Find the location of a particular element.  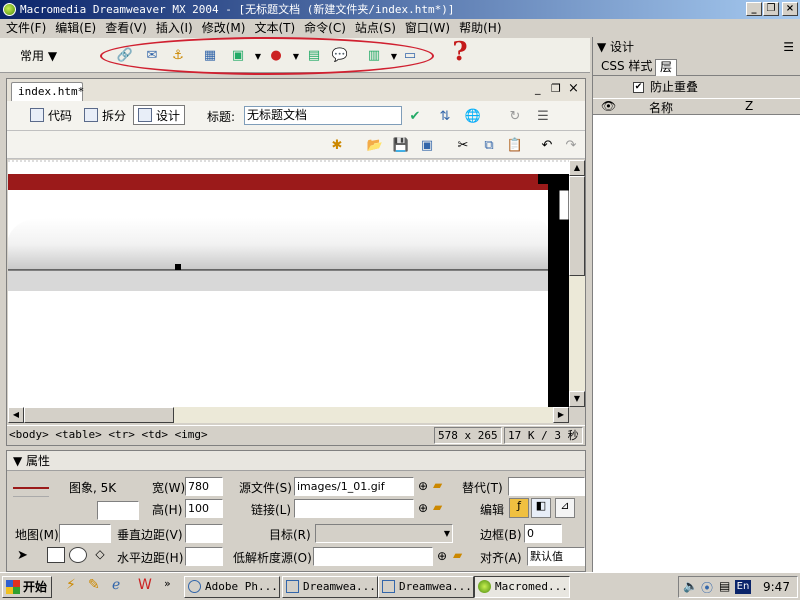

src-input: images/1_01.gif is located at coordinates (354, 486).